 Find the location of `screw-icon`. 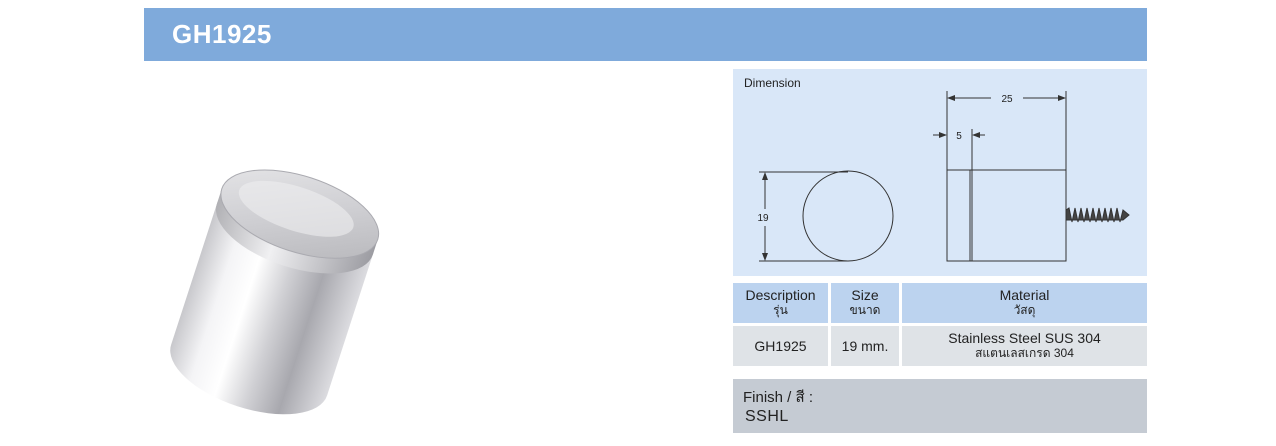

screw-icon is located at coordinates (1097, 215).